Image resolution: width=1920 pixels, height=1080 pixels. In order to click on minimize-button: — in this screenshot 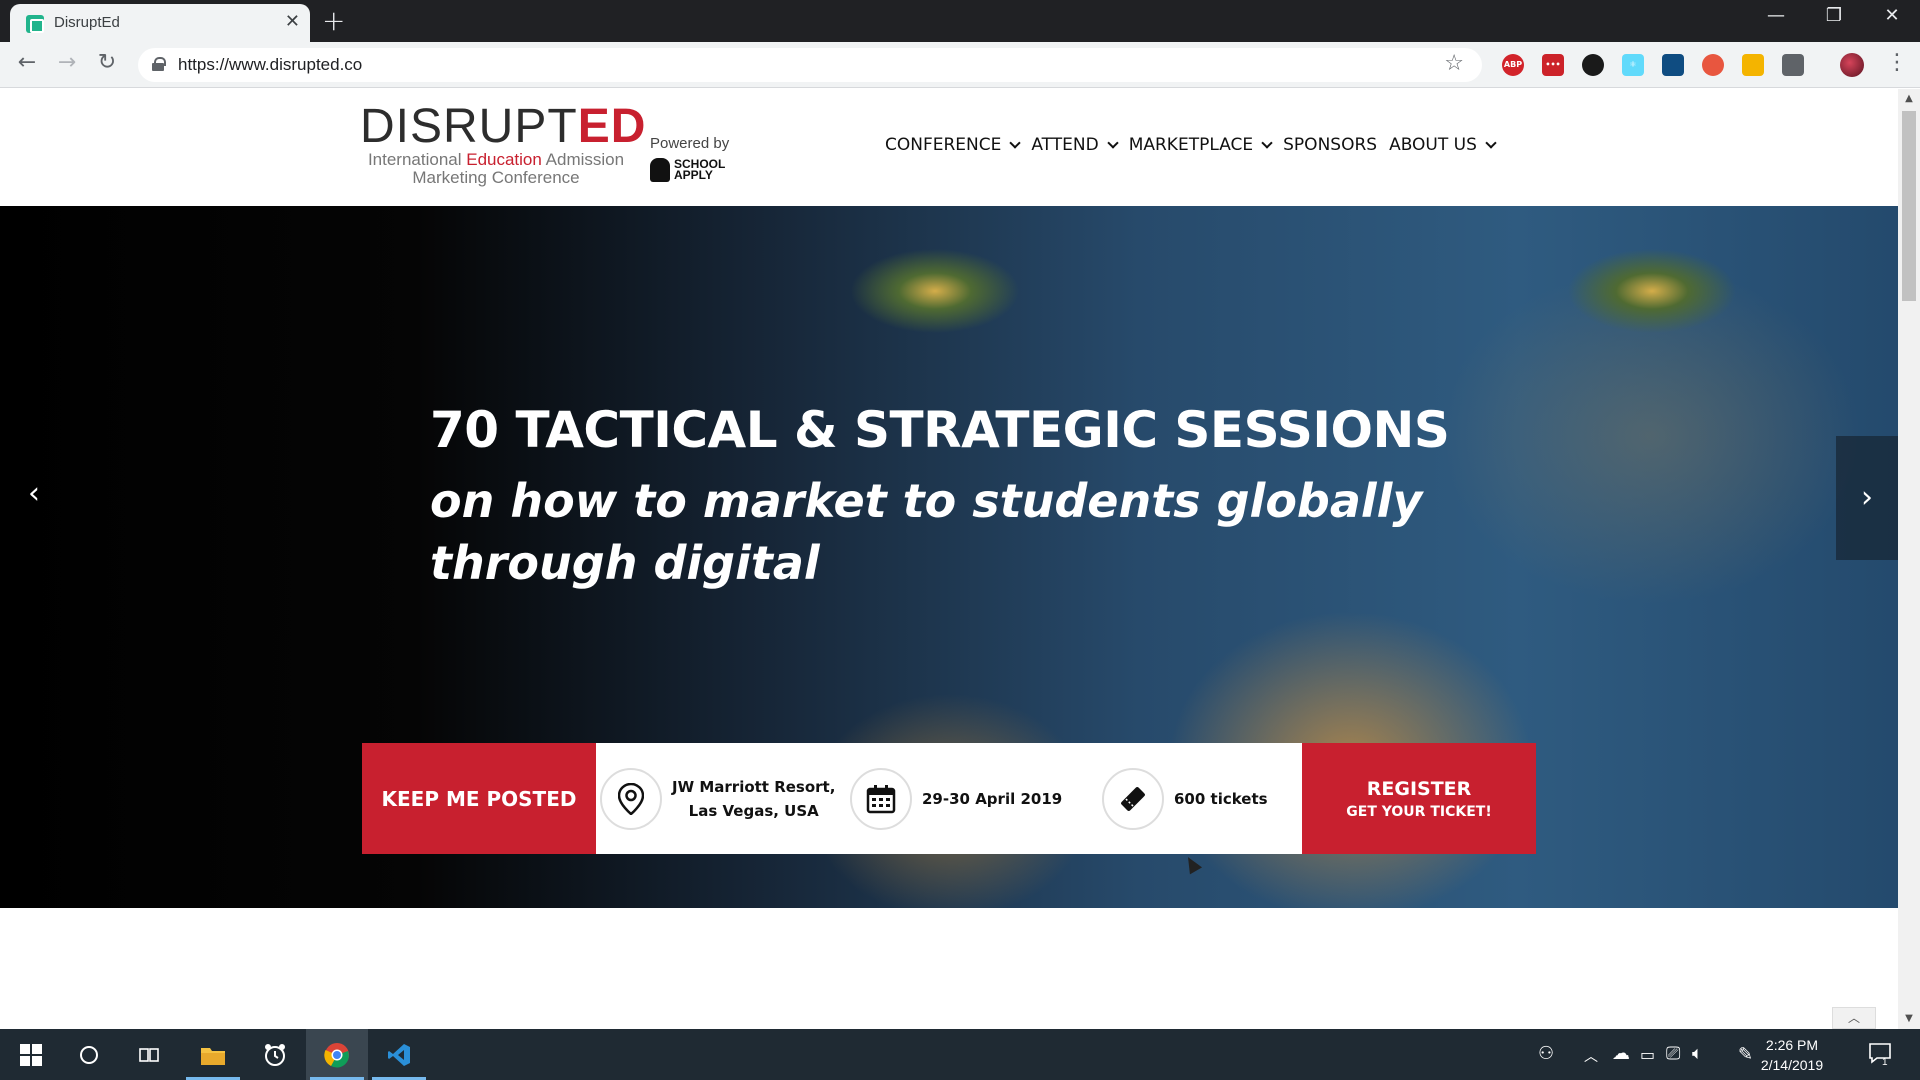, I will do `click(1776, 15)`.